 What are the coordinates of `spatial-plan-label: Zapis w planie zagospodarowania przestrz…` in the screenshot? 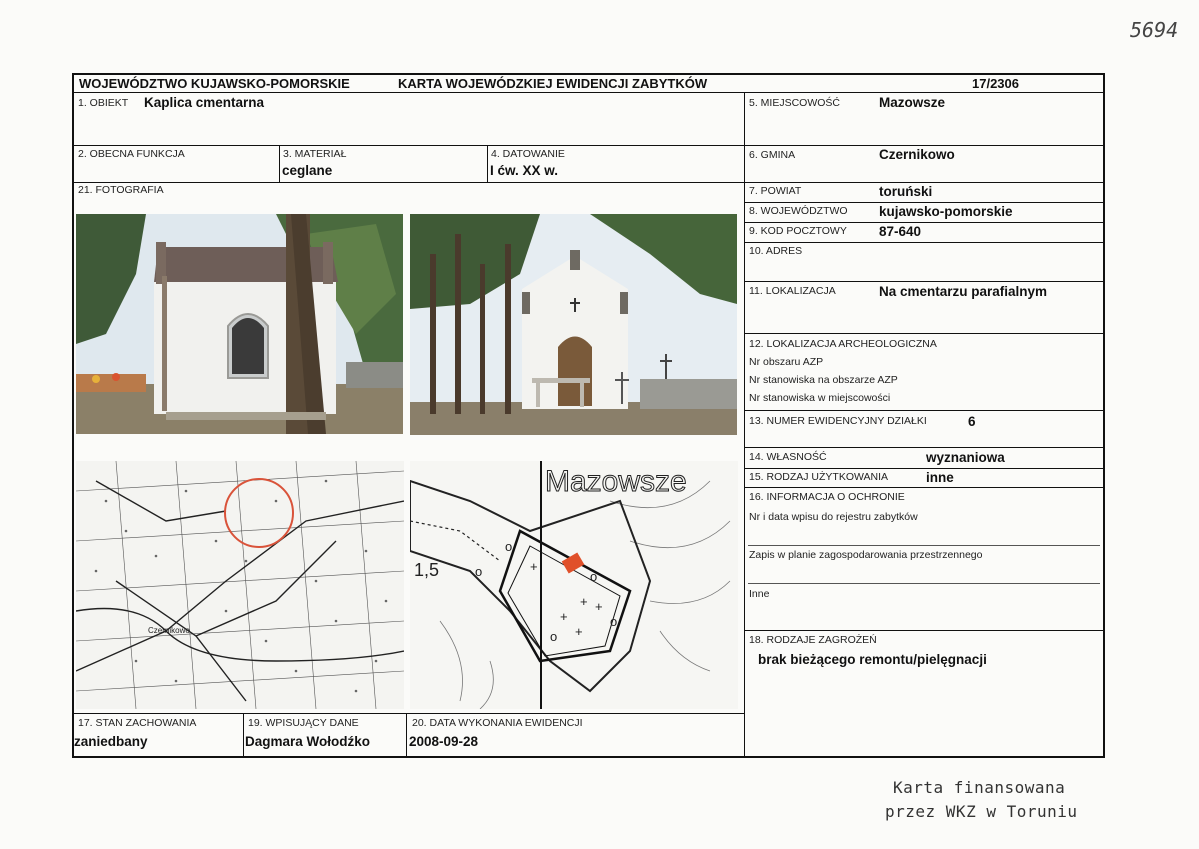 It's located at (866, 555).